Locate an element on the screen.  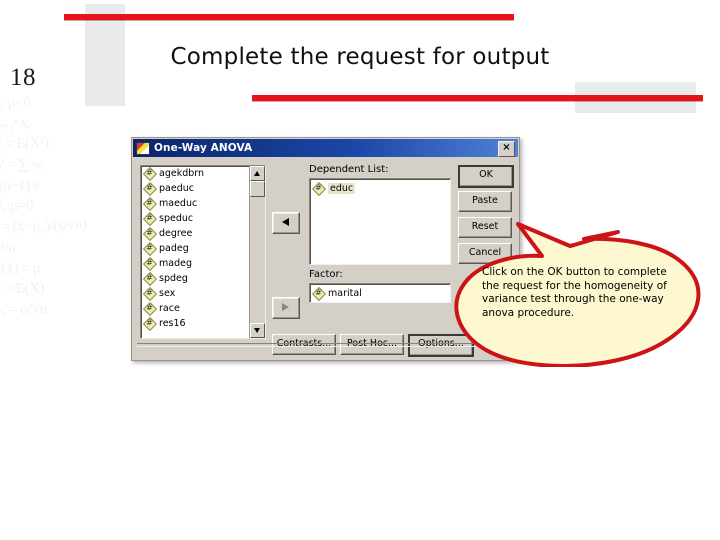
dependent-list-box: educ is located at coordinates (380, 221).